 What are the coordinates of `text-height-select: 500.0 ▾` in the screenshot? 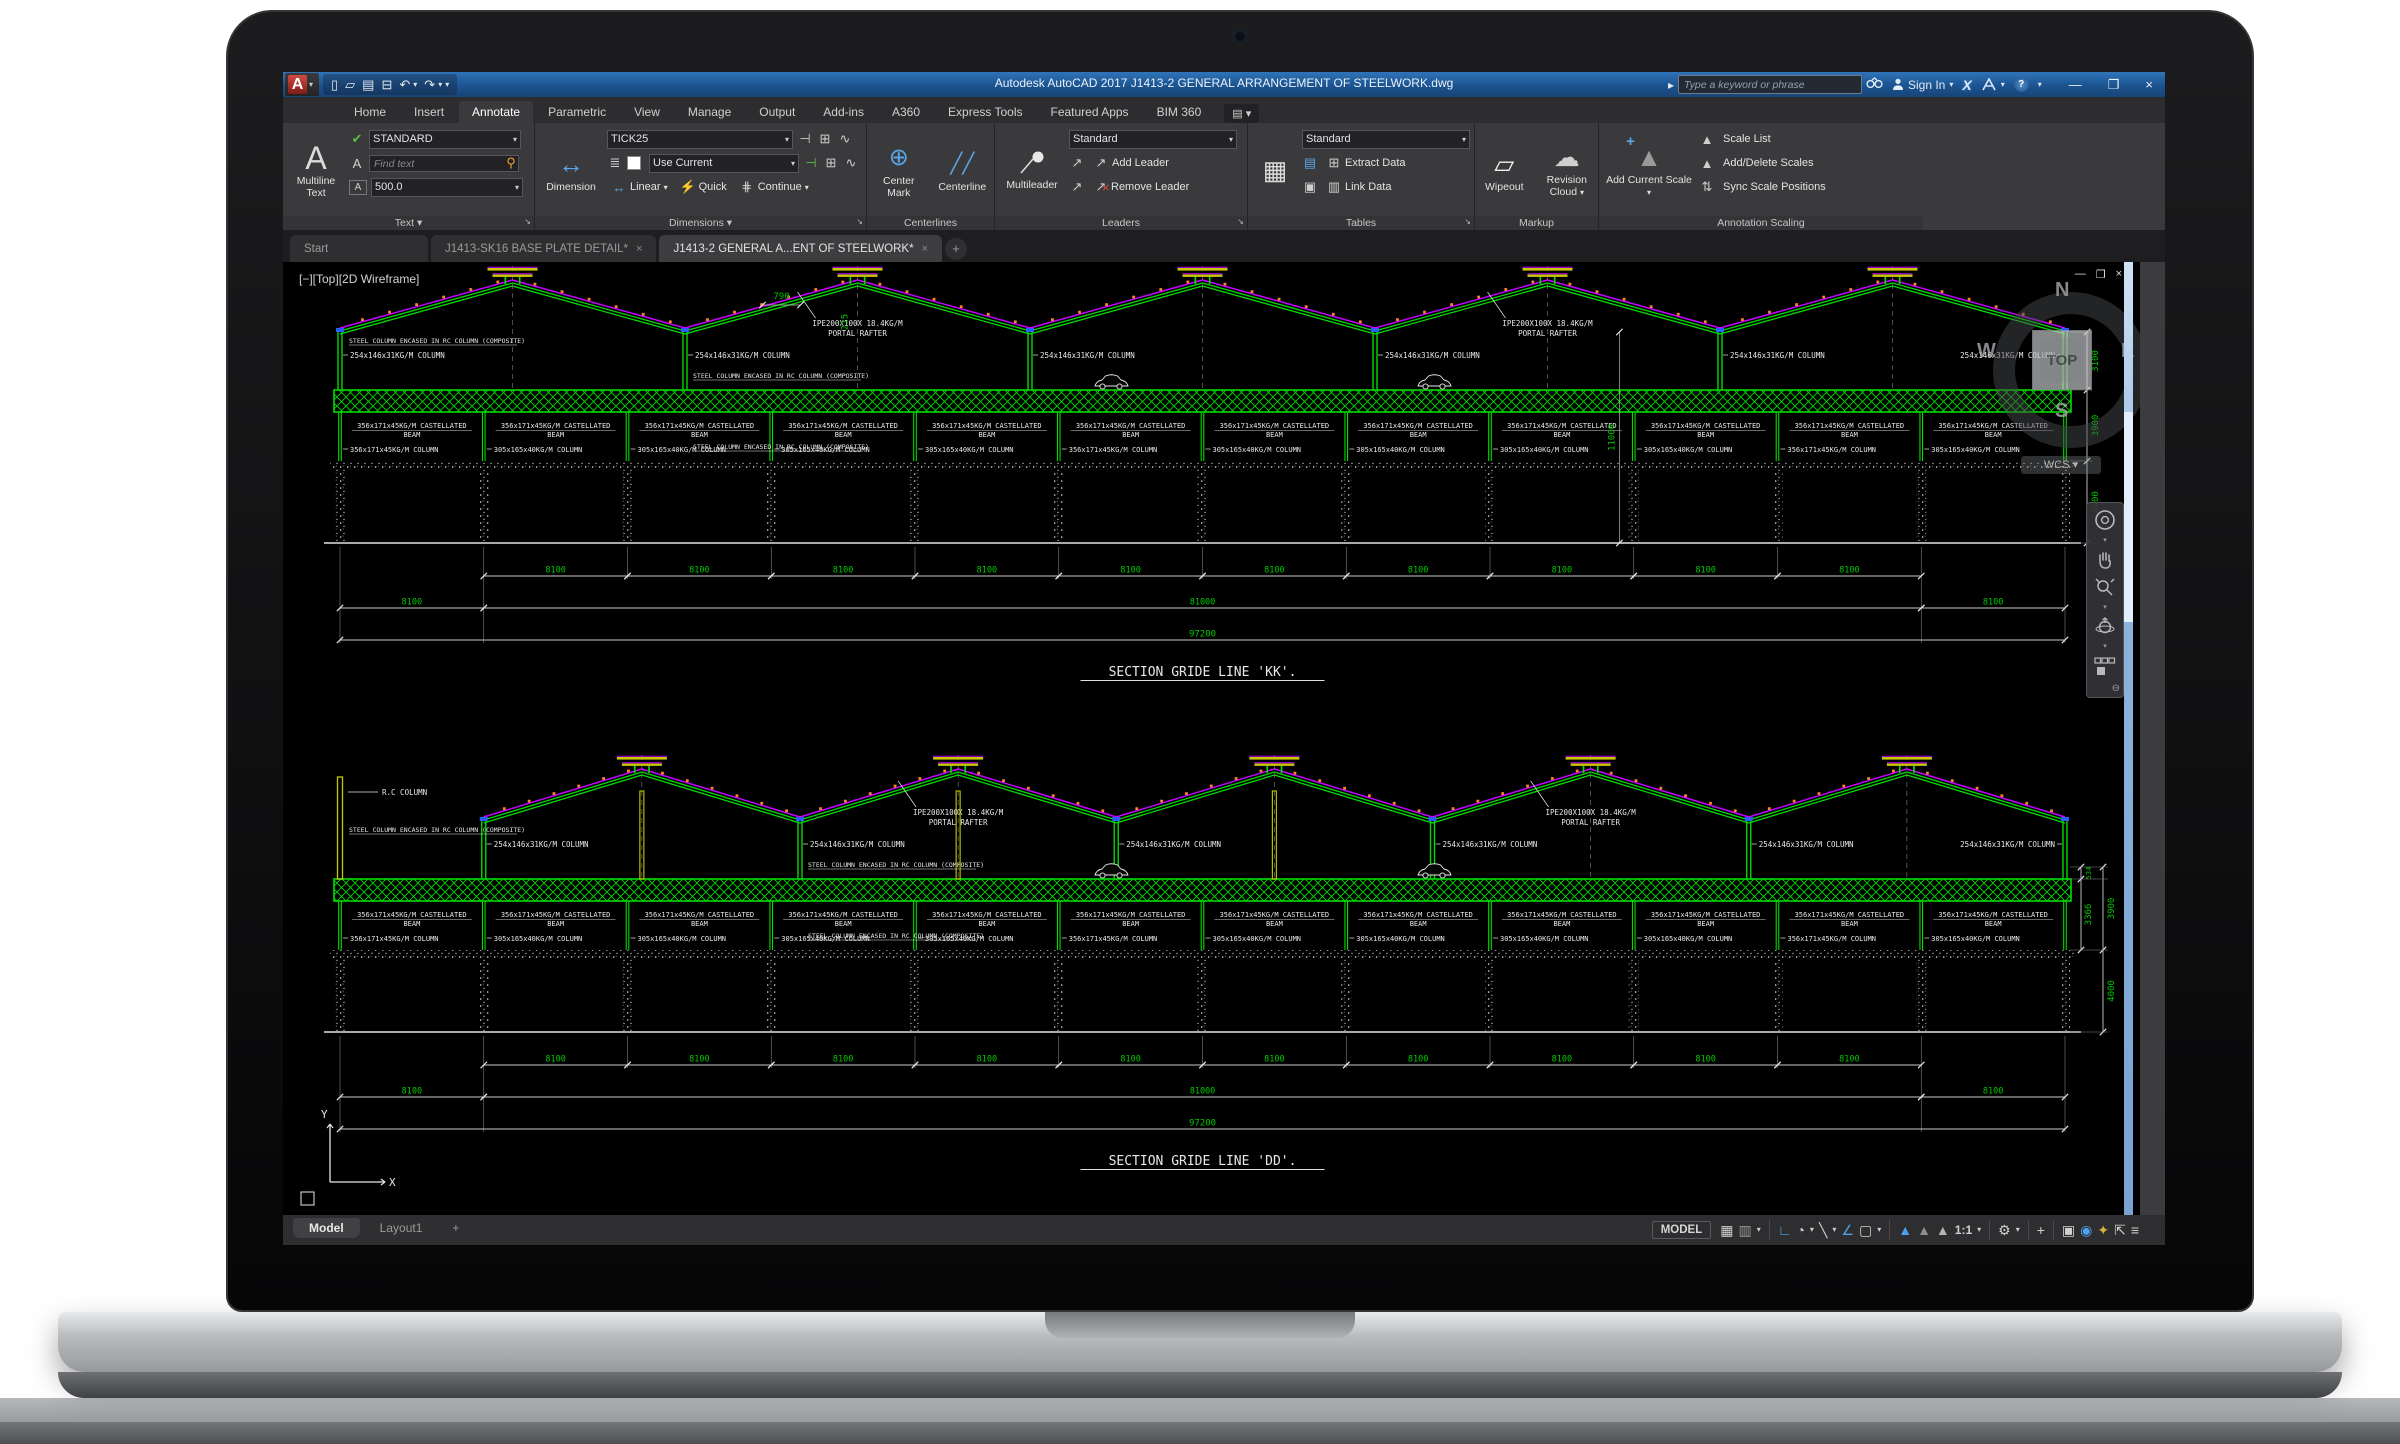 It's located at (447, 187).